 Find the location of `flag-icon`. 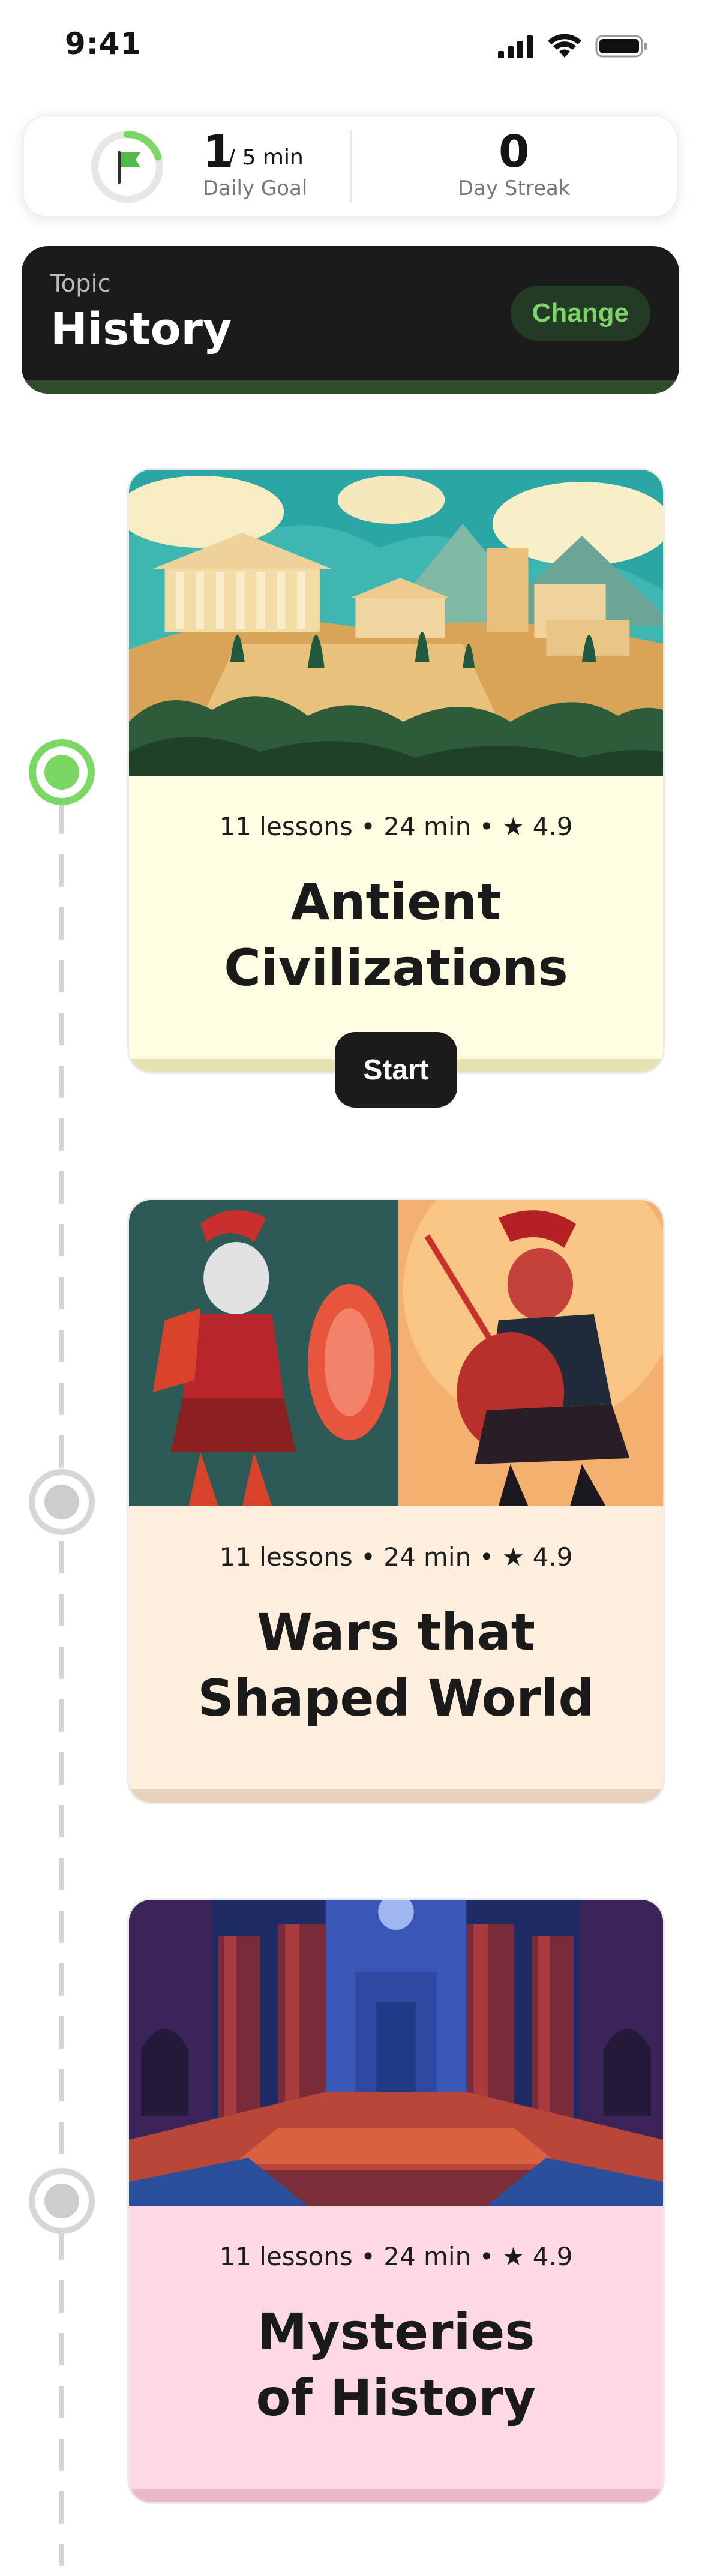

flag-icon is located at coordinates (129, 167).